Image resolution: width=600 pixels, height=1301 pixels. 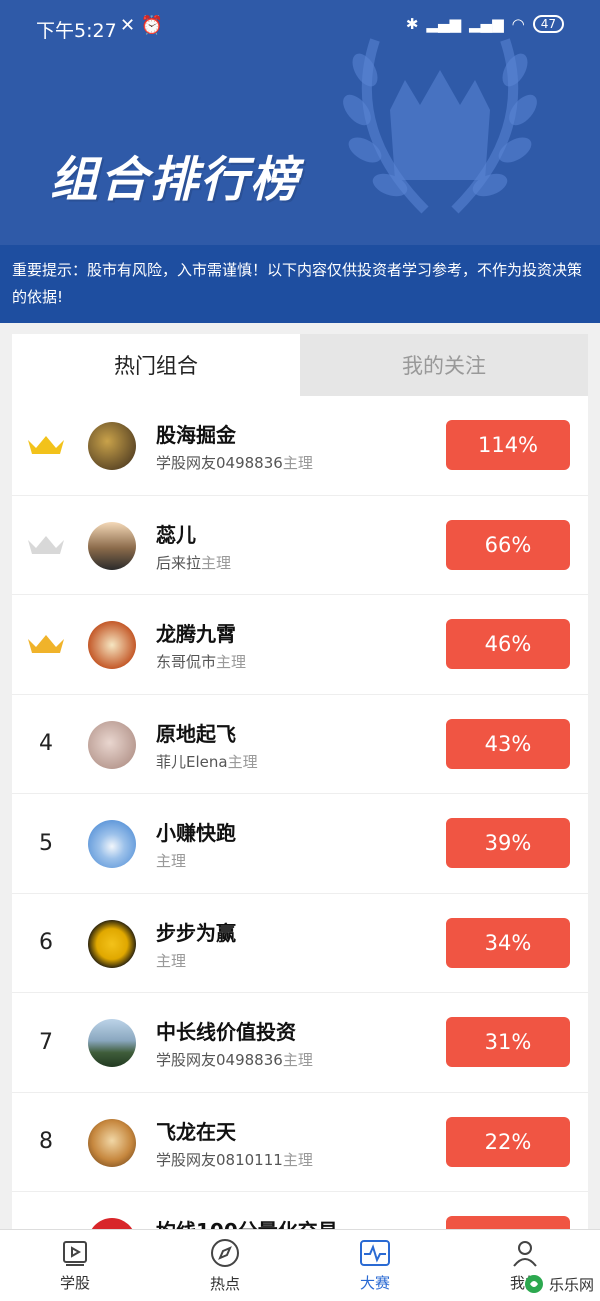 What do you see at coordinates (226, 1032) in the screenshot?
I see `portfolio-name: 中长线价值投资` at bounding box center [226, 1032].